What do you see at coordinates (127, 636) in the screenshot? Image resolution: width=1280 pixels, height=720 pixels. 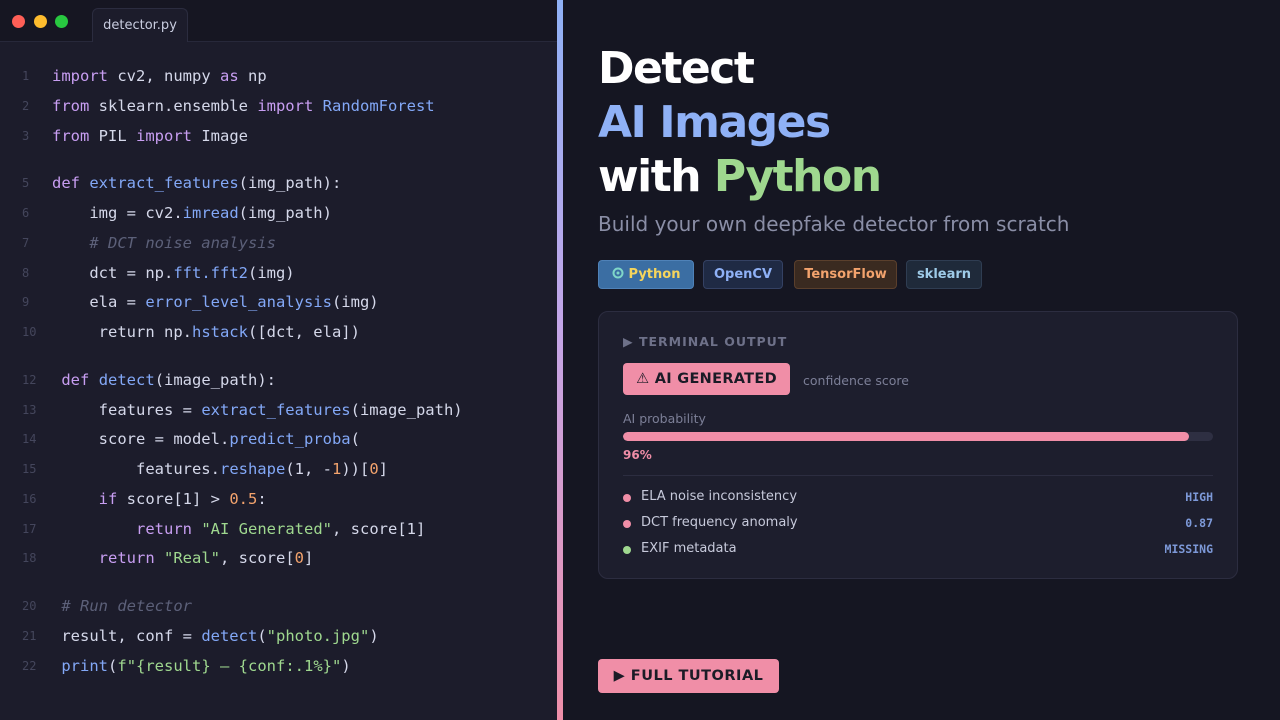 I see `code-token: result, conf =` at bounding box center [127, 636].